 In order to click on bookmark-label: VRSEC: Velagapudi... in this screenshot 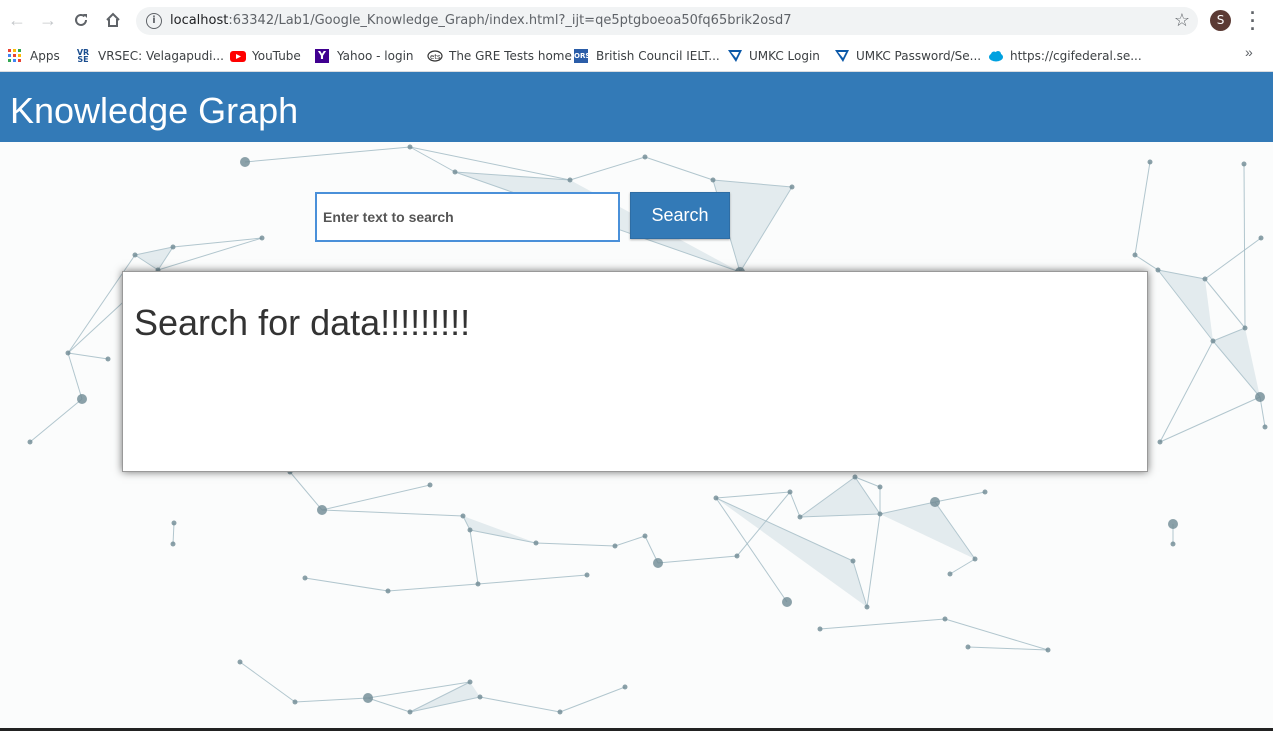, I will do `click(161, 56)`.